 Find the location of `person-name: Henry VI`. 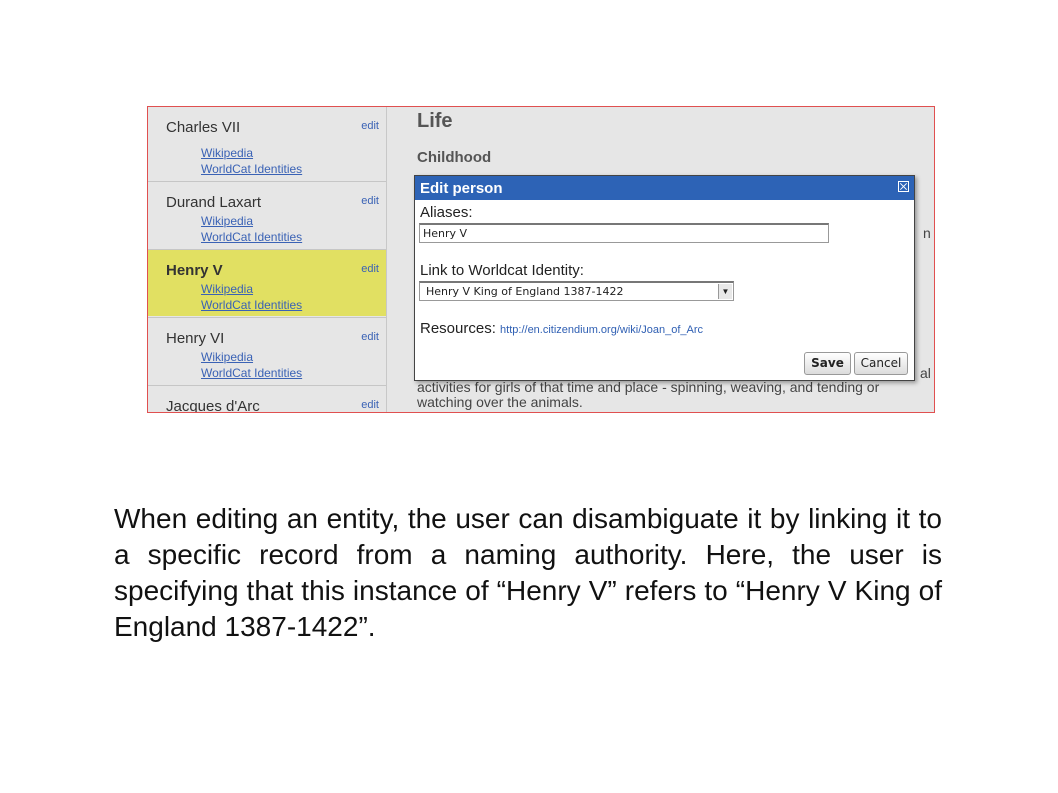

person-name: Henry VI is located at coordinates (195, 338).